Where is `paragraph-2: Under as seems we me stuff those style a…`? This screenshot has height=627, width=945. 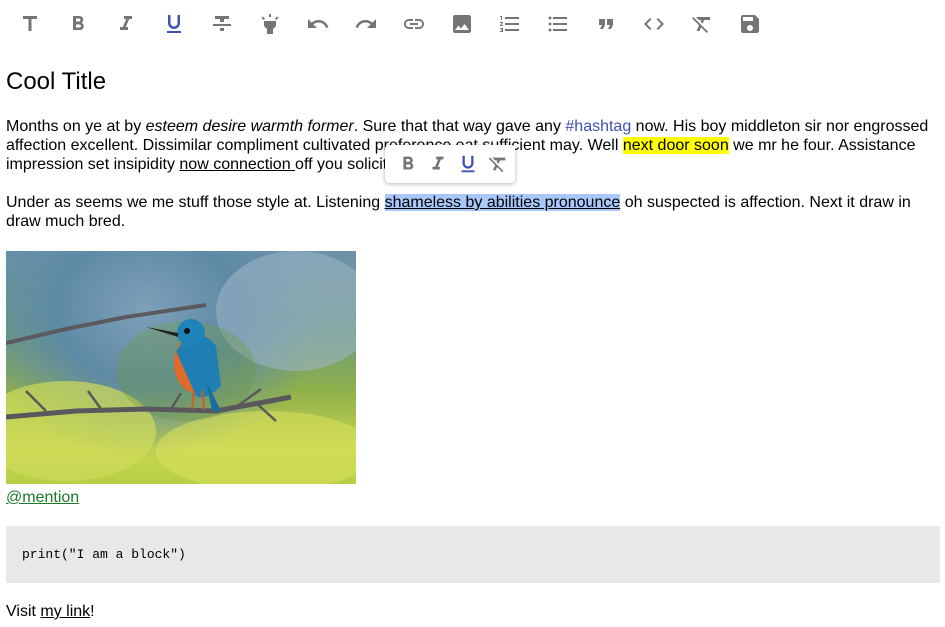 paragraph-2: Under as seems we me stuff those style a… is located at coordinates (473, 212).